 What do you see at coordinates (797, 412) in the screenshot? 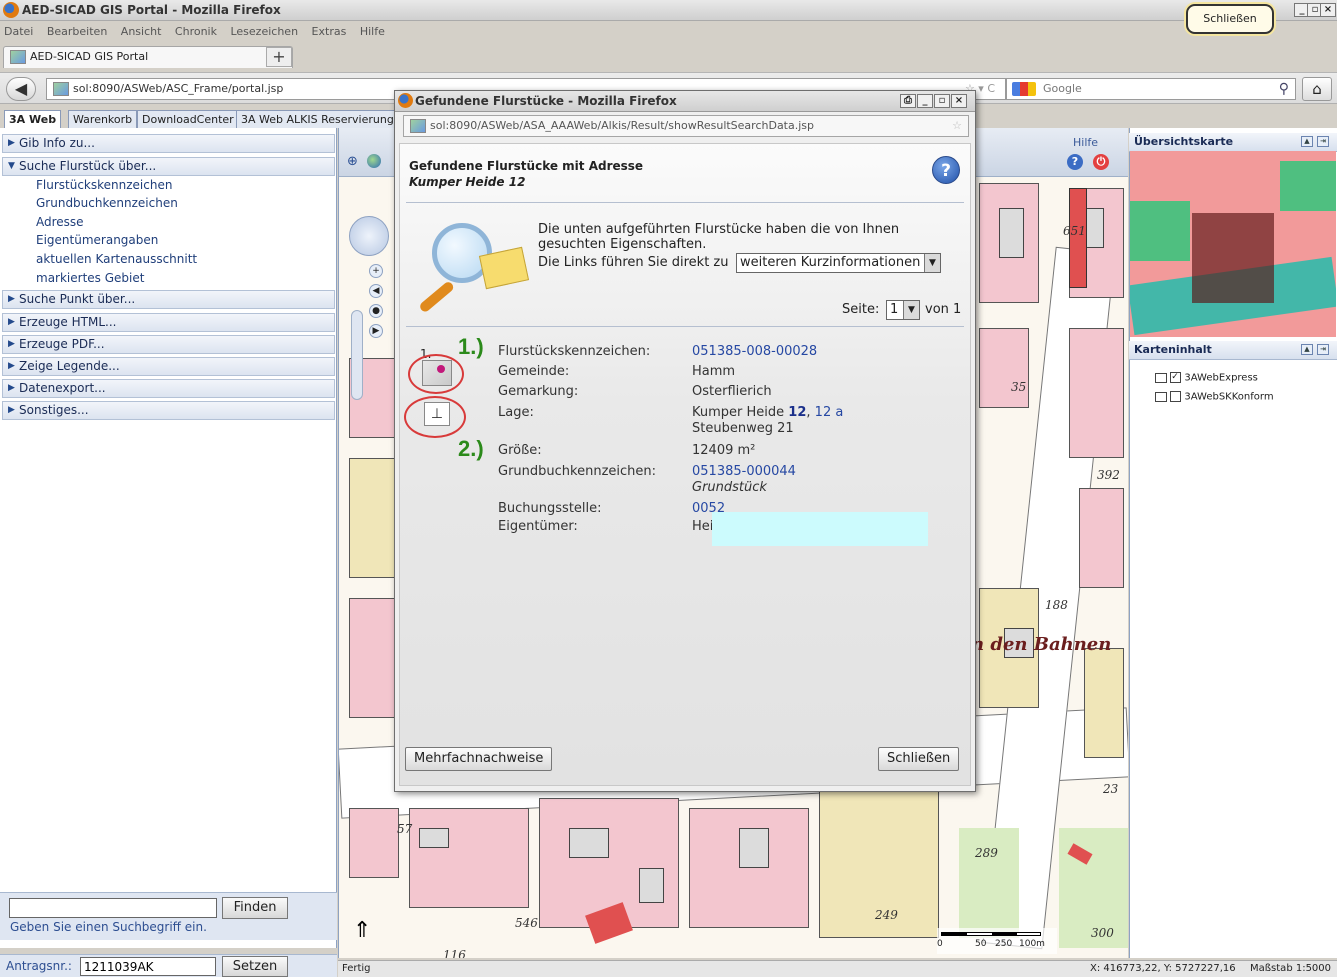
I see `lage-number-link: 12` at bounding box center [797, 412].